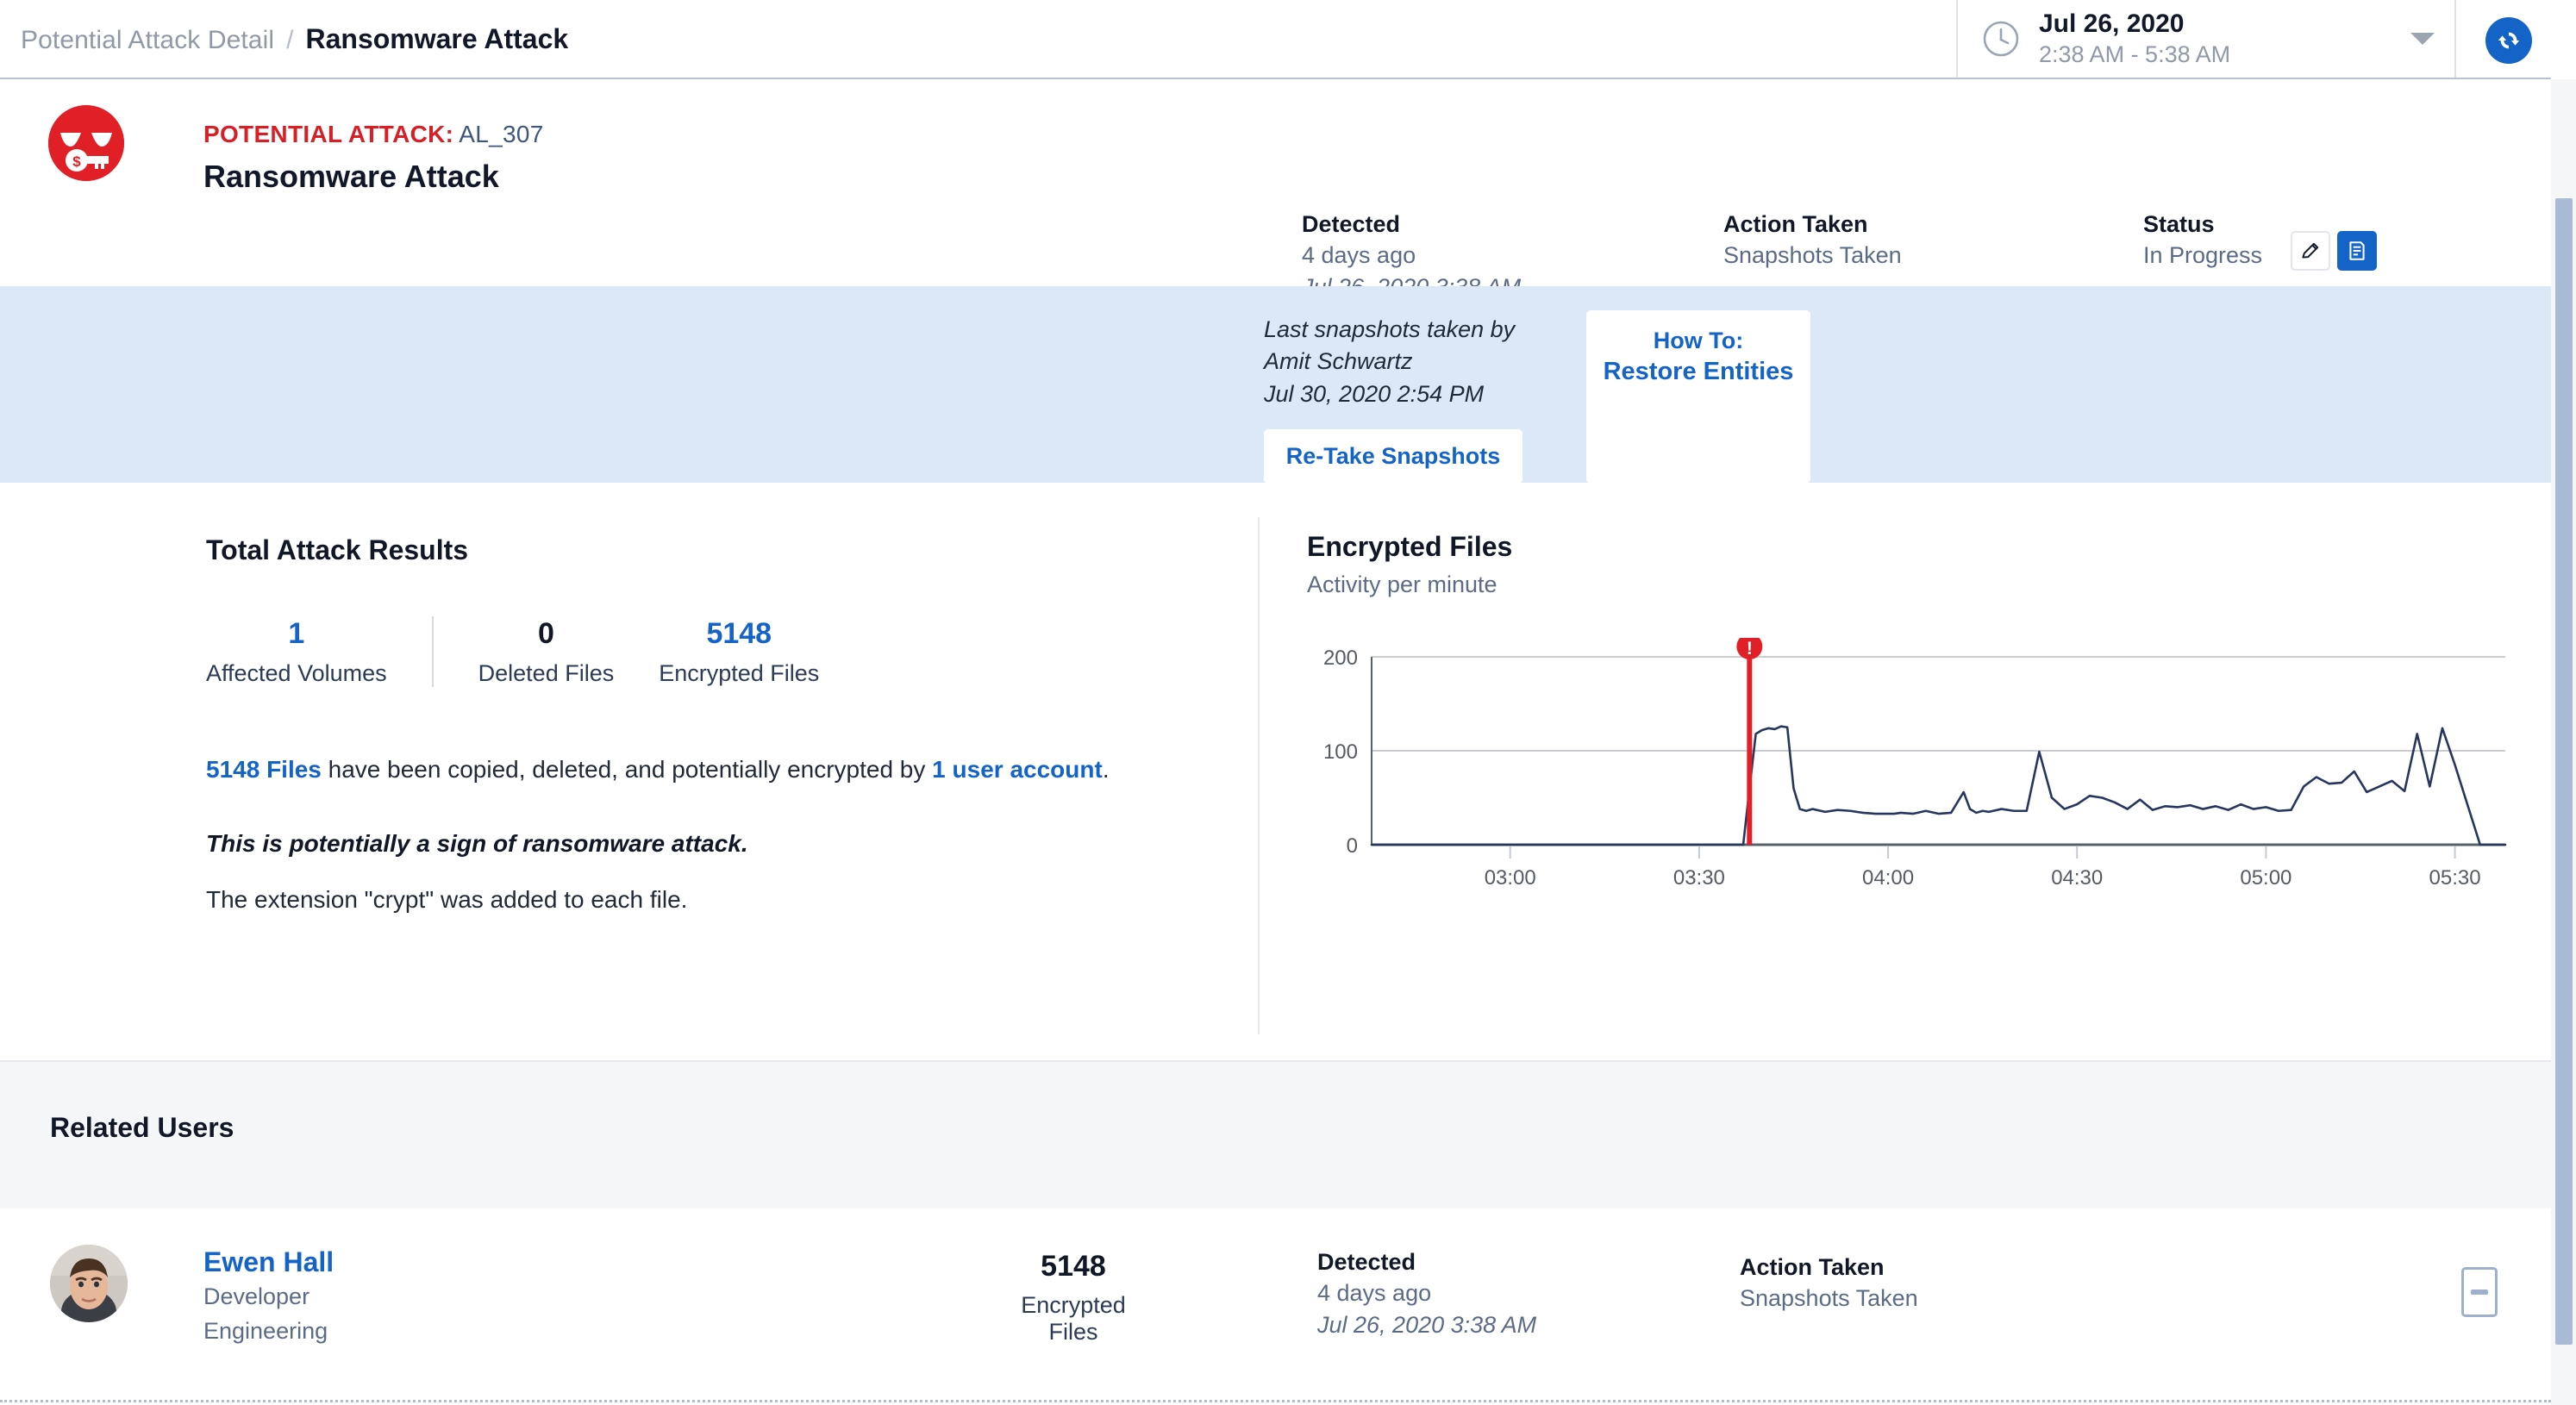  Describe the element at coordinates (148, 41) in the screenshot. I see `breadcrumb-parent-link: Potential Attack Detail` at that location.